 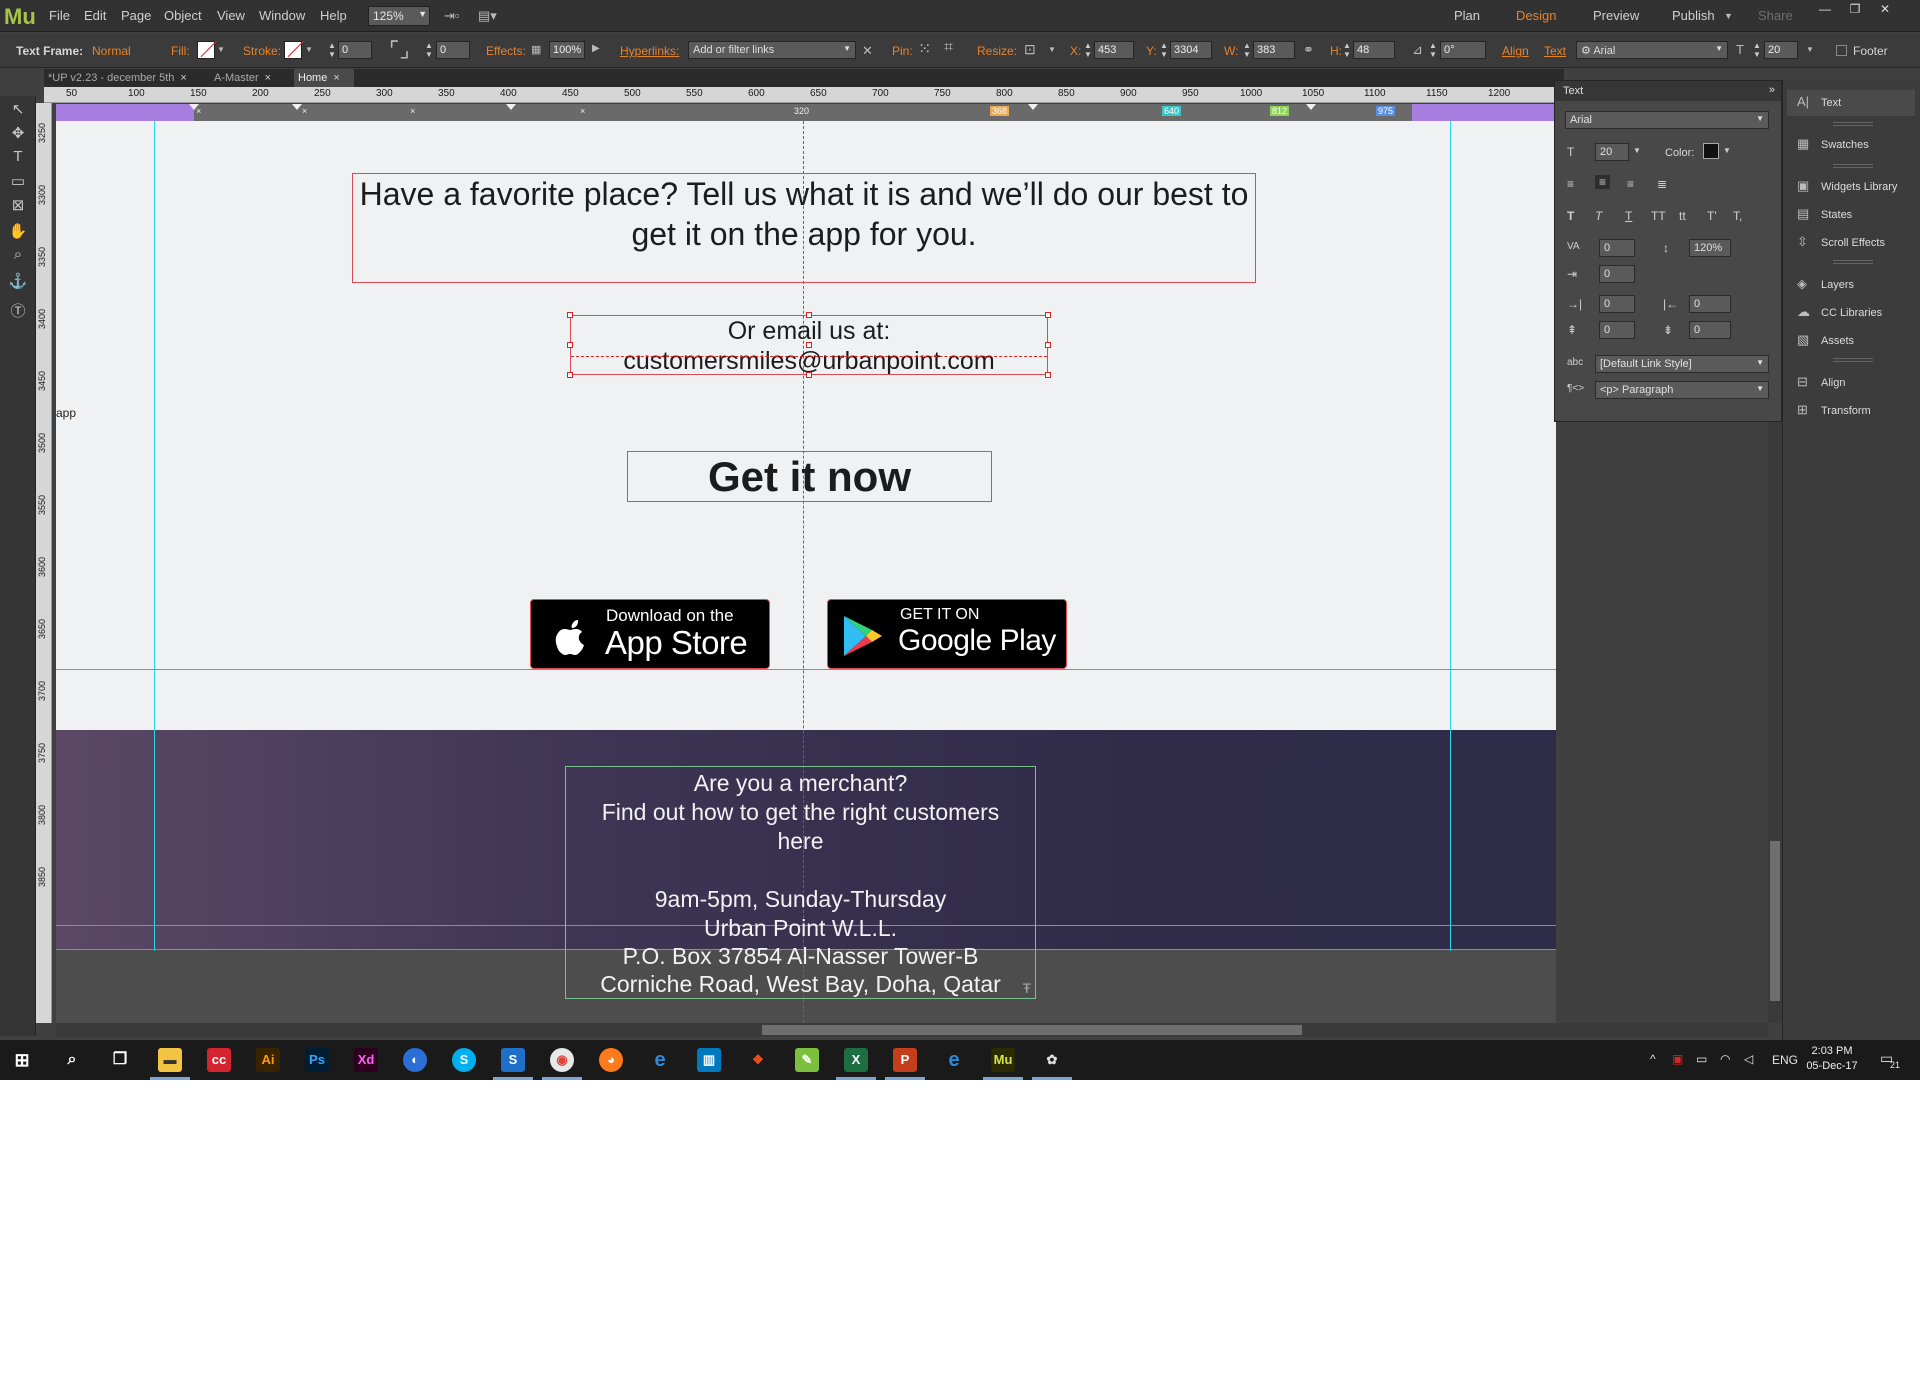 I want to click on dock-align: ⊟ Align, so click(x=1821, y=382).